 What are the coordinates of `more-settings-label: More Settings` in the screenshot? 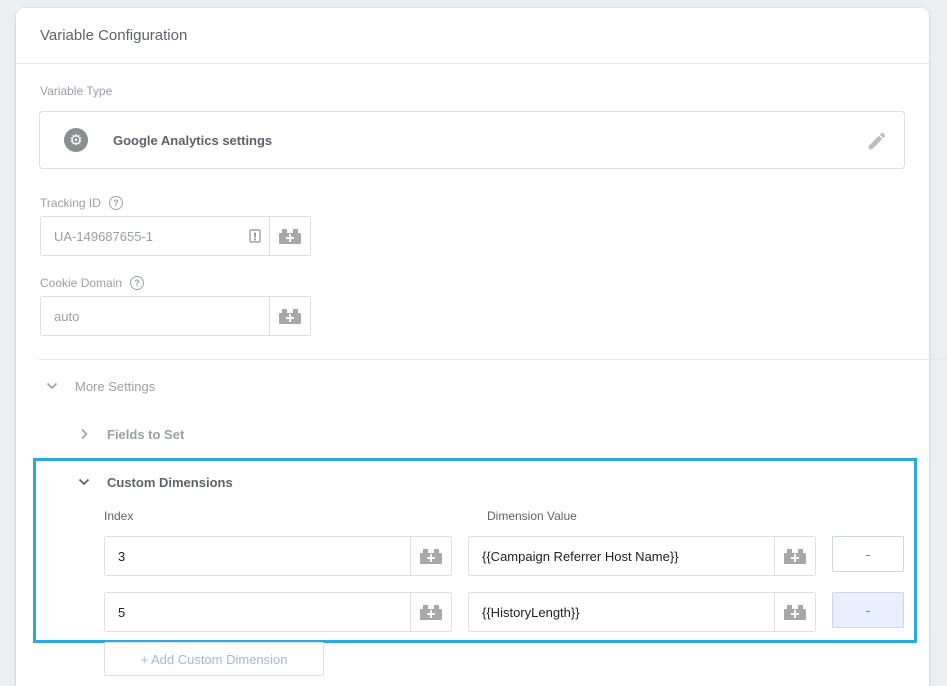 It's located at (115, 386).